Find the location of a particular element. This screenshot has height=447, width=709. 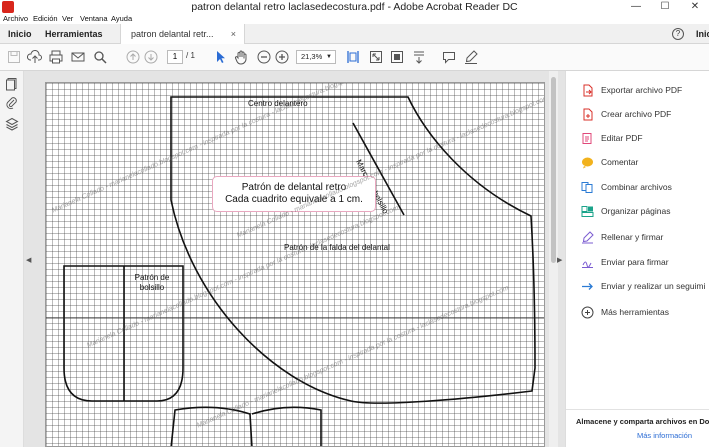

save-icon is located at coordinates (14, 57).